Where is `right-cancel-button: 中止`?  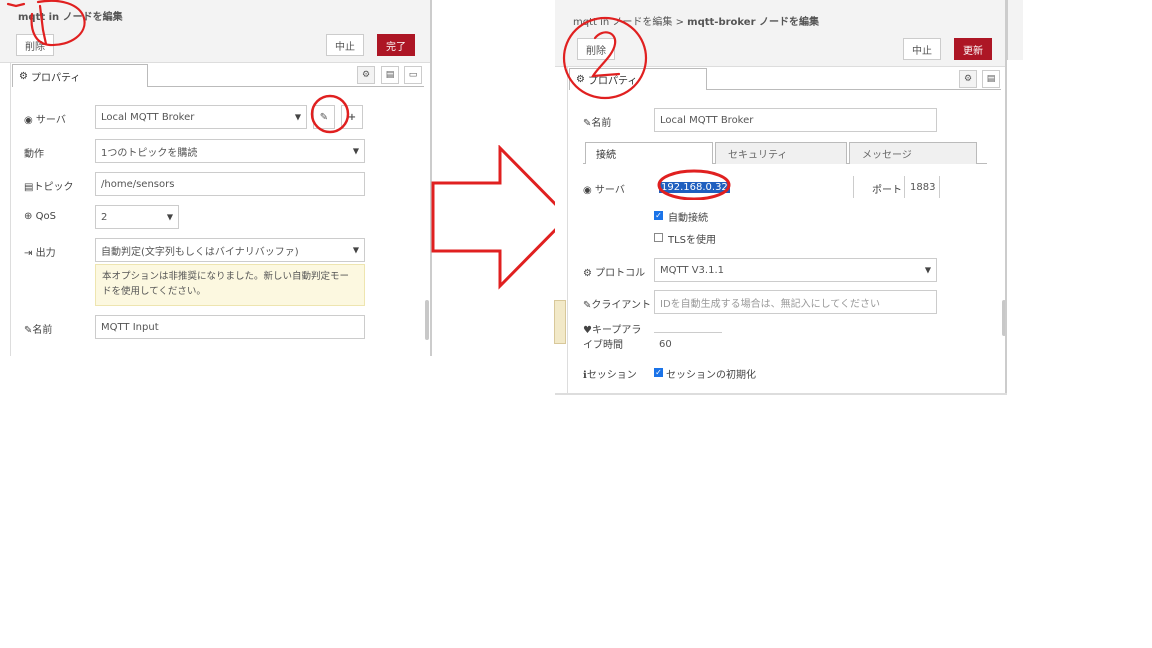 right-cancel-button: 中止 is located at coordinates (922, 49).